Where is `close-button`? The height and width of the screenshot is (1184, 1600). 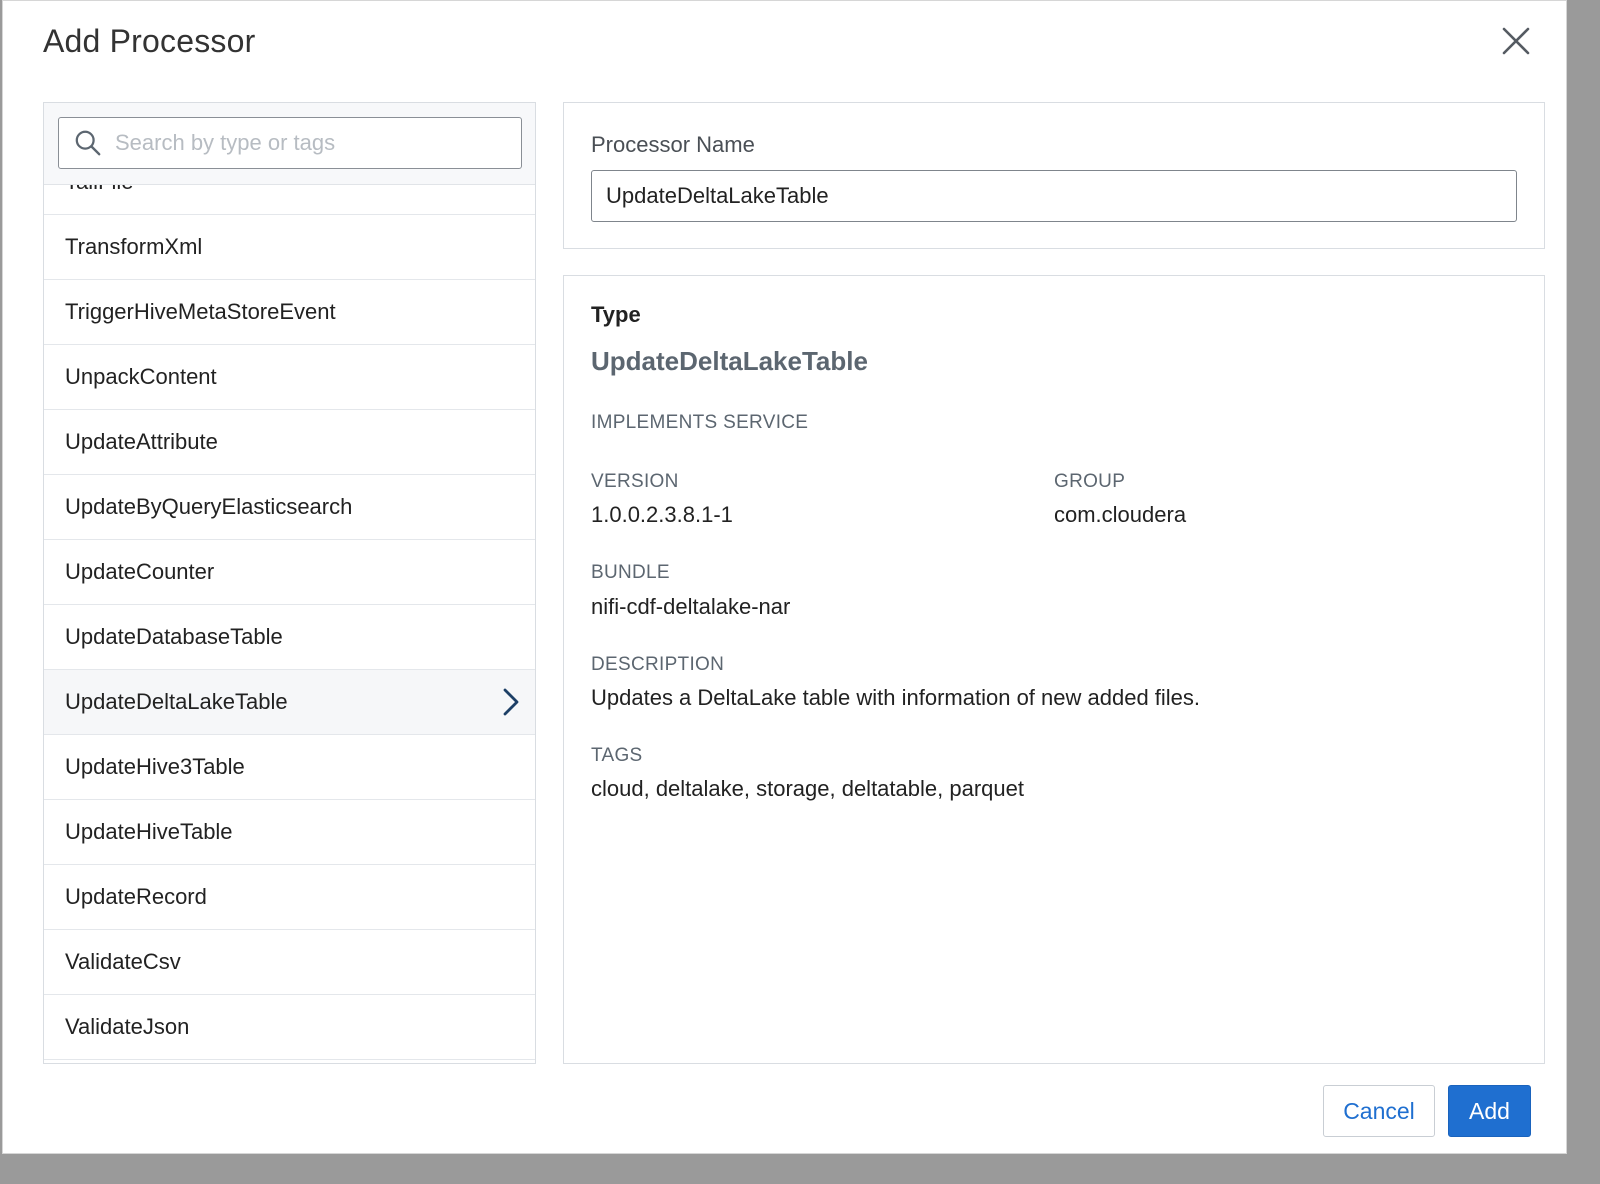 close-button is located at coordinates (1516, 43).